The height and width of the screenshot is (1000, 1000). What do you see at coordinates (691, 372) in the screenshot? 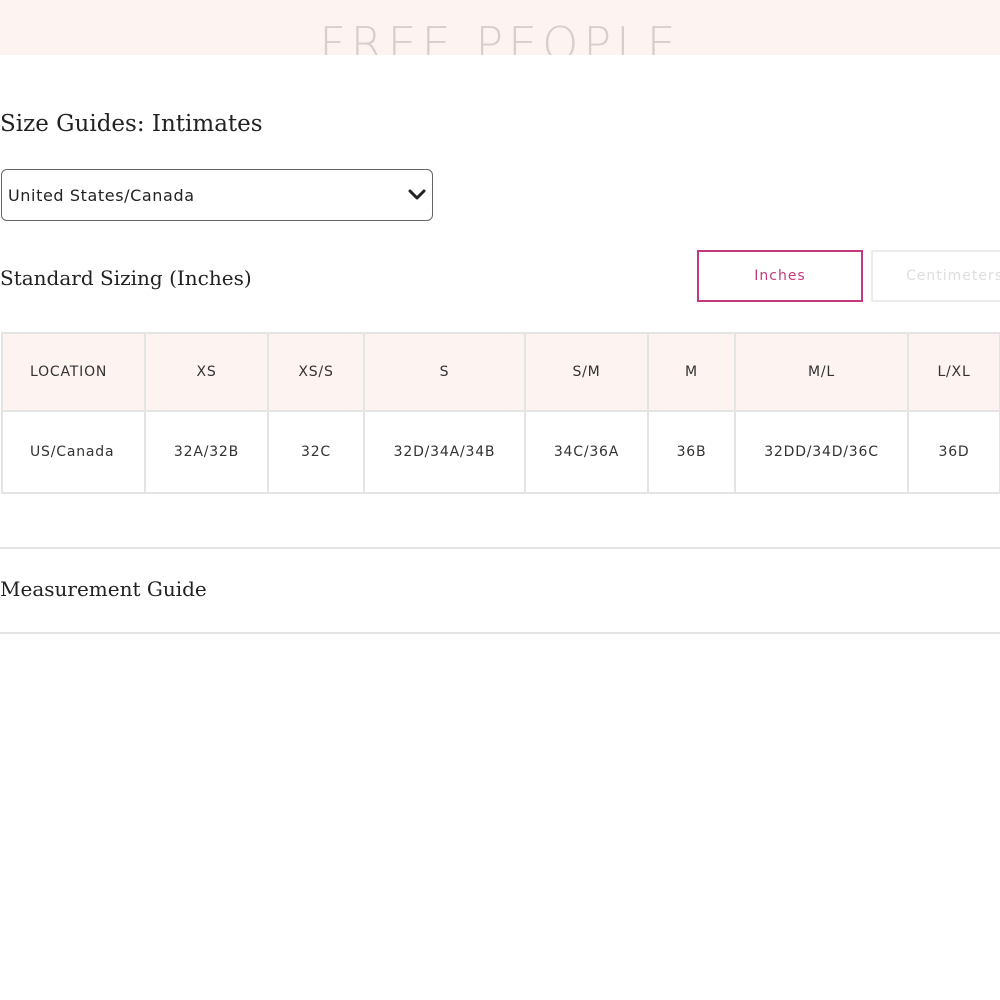
I see `column-header: M` at bounding box center [691, 372].